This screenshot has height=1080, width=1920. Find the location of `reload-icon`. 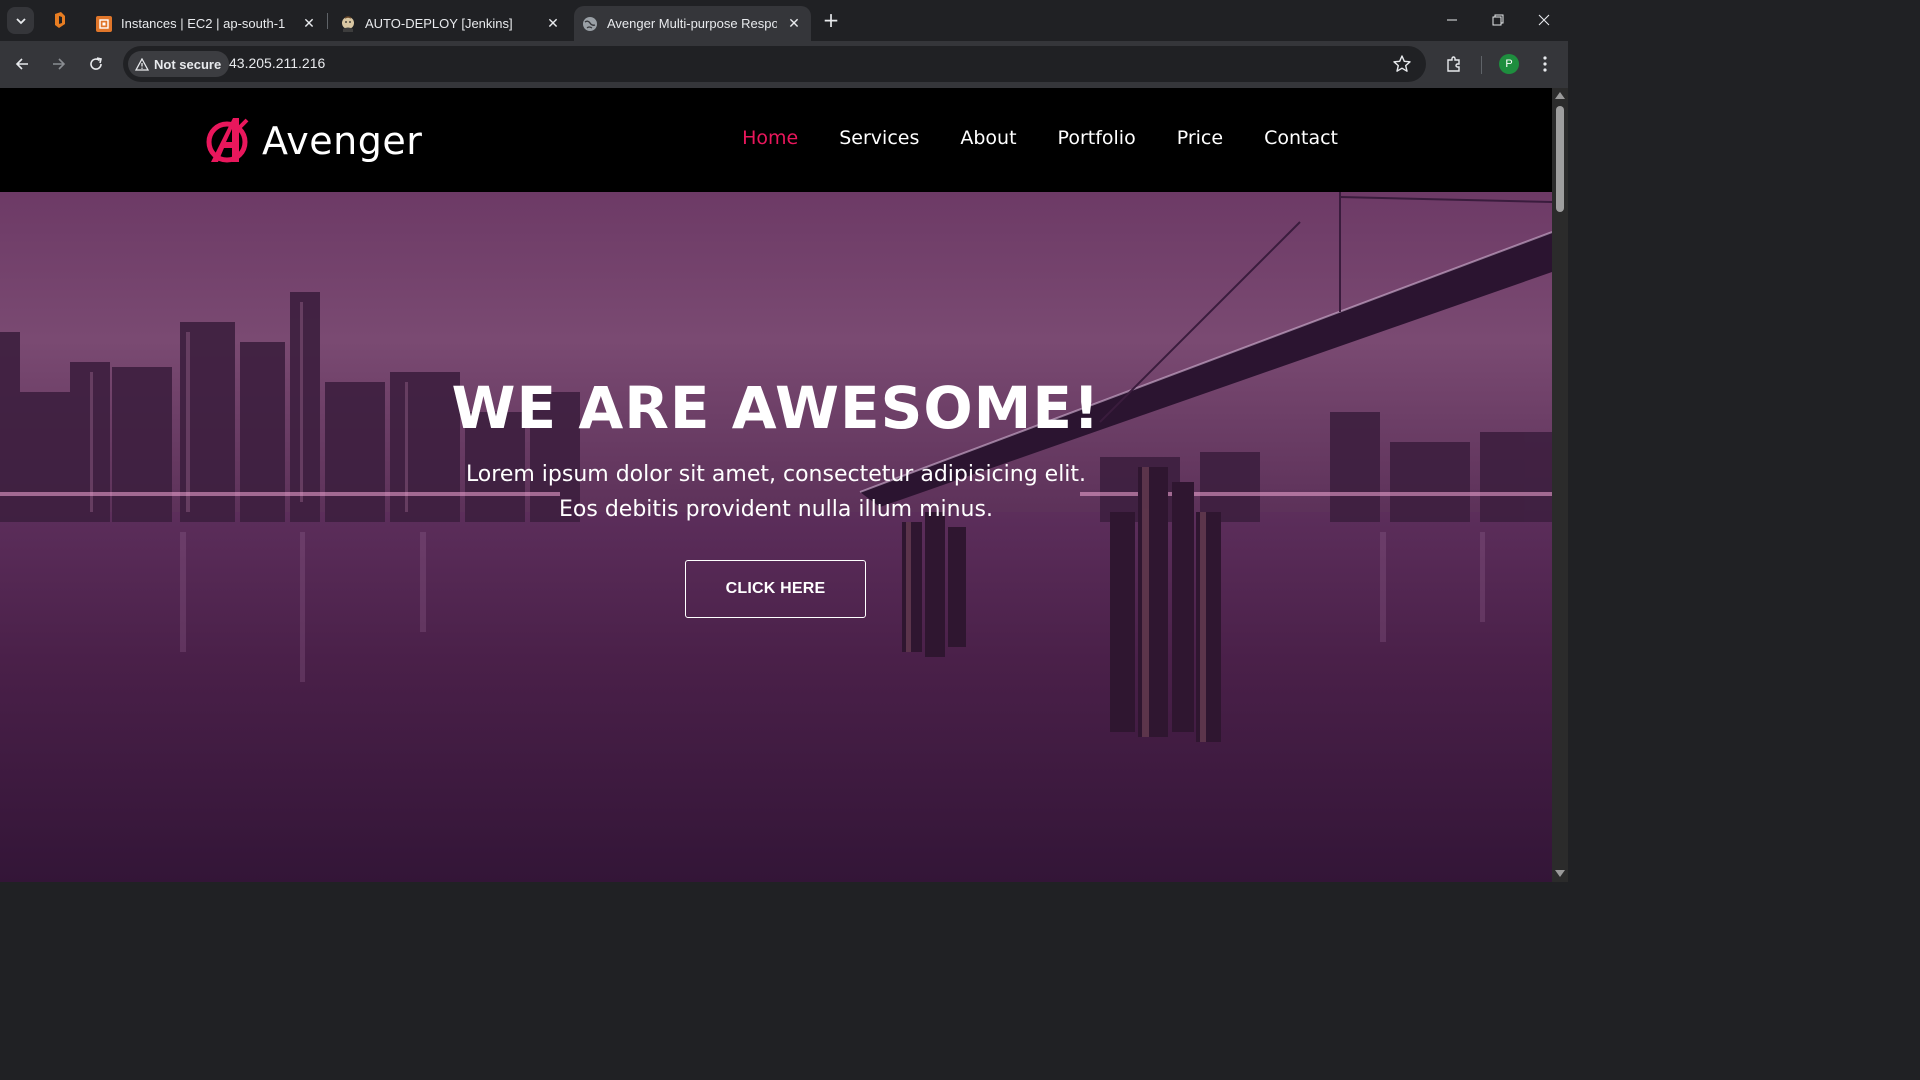

reload-icon is located at coordinates (96, 63).